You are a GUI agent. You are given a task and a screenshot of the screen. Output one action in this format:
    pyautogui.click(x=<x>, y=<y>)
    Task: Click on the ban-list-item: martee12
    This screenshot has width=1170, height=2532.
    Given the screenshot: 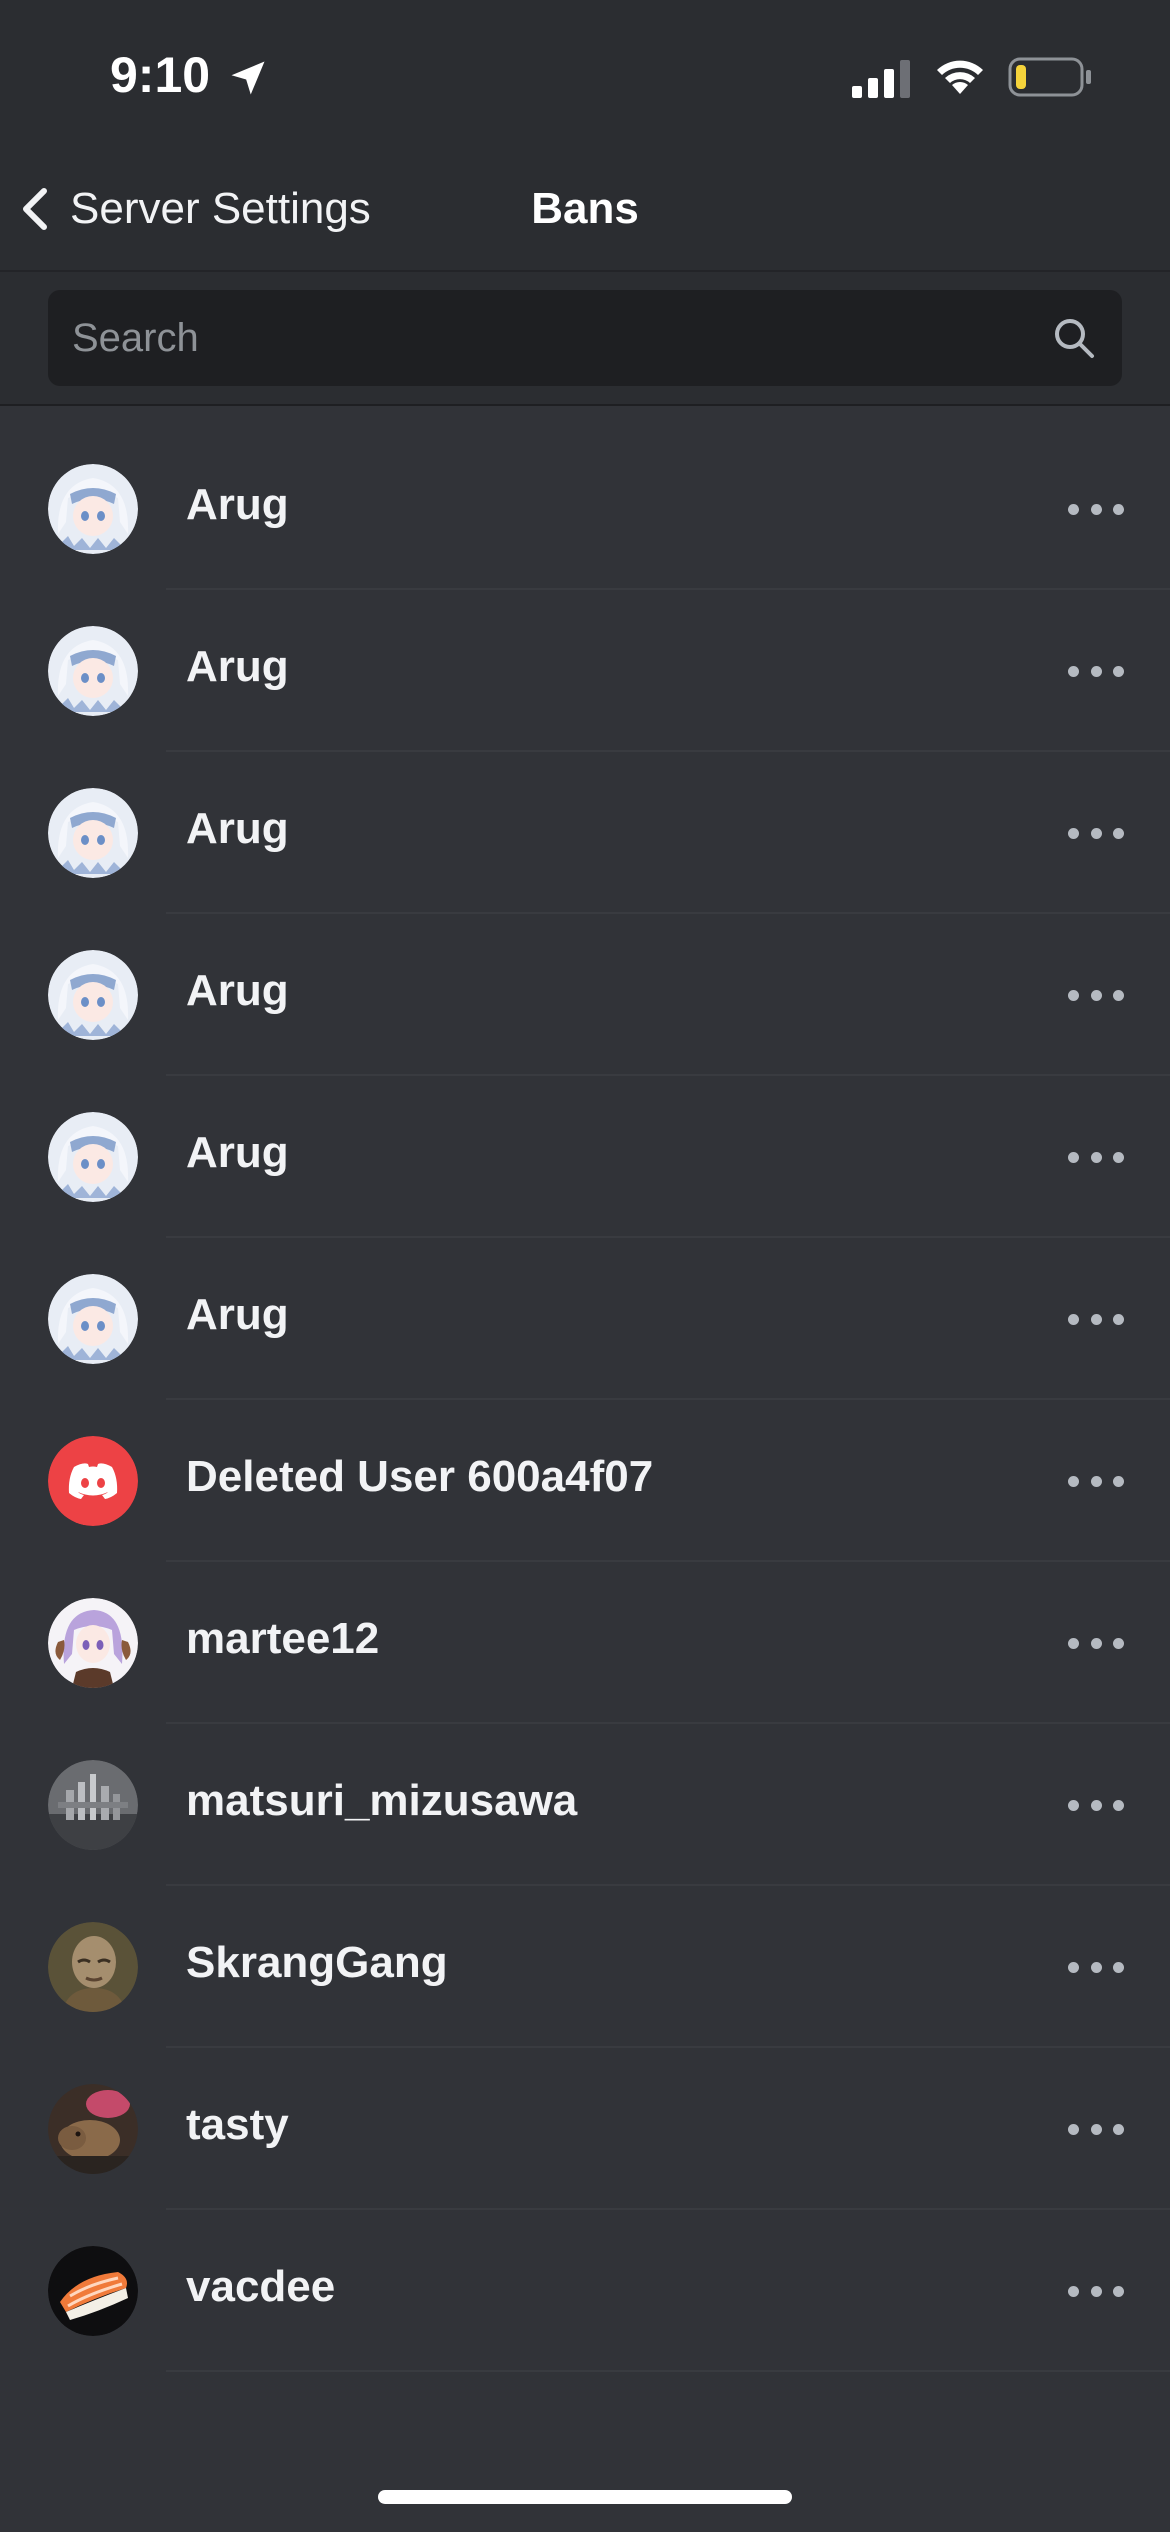 What is the action you would take?
    pyautogui.click(x=585, y=1643)
    